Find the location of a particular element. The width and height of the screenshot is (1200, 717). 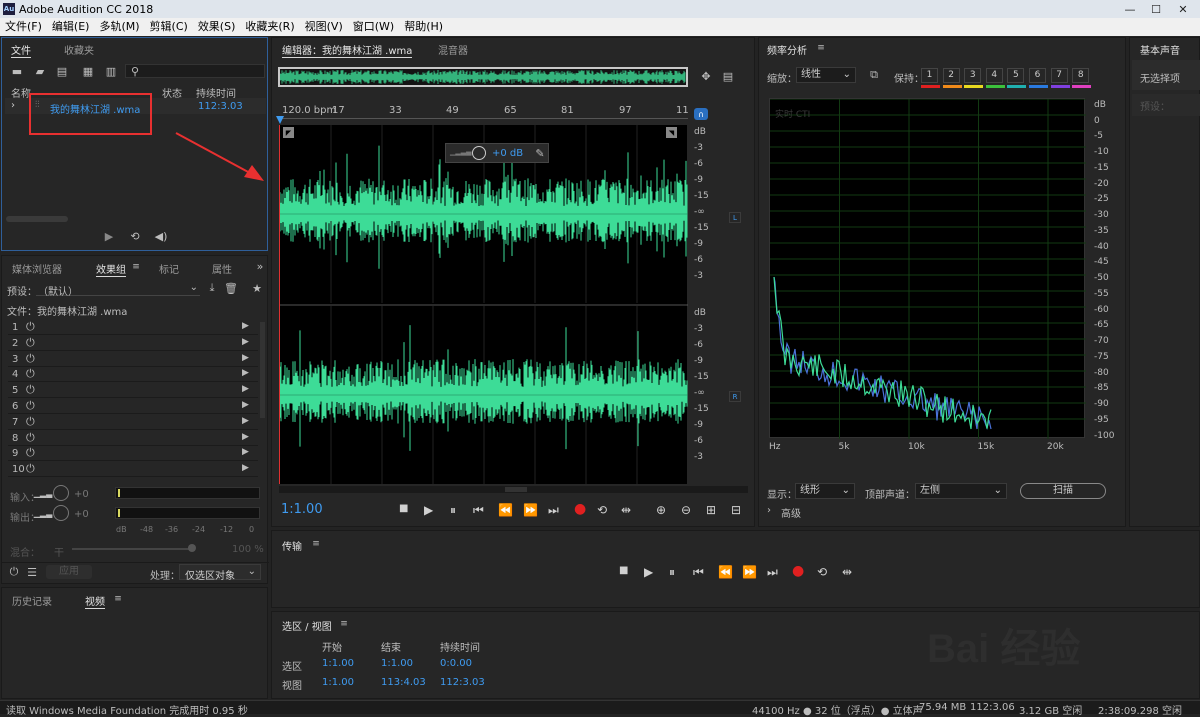

tab-properties: 属性 is located at coordinates (222, 268).